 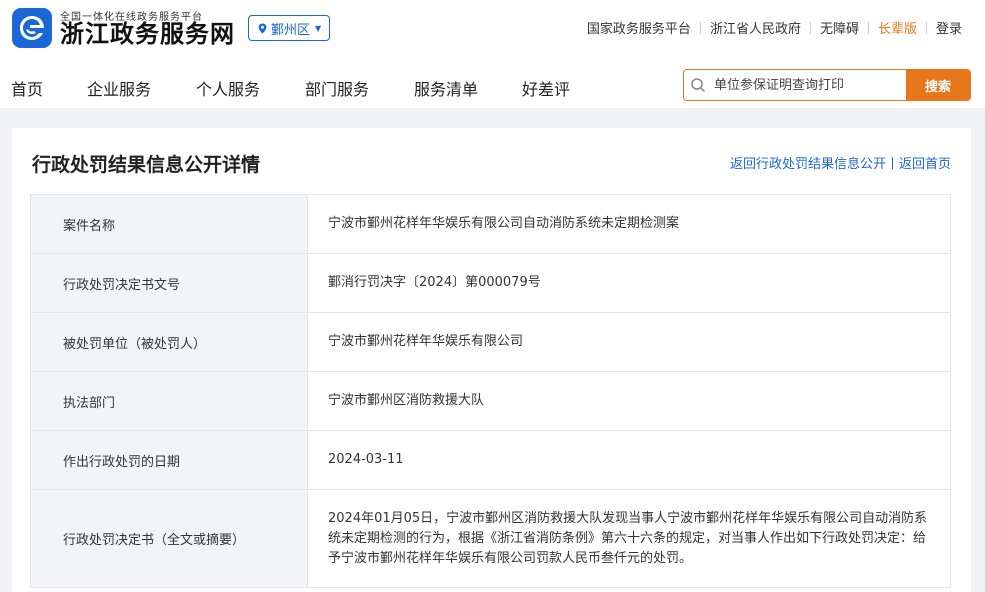 What do you see at coordinates (169, 538) in the screenshot?
I see `row-label-decision-text: 行政处罚决定书（全文或摘要）` at bounding box center [169, 538].